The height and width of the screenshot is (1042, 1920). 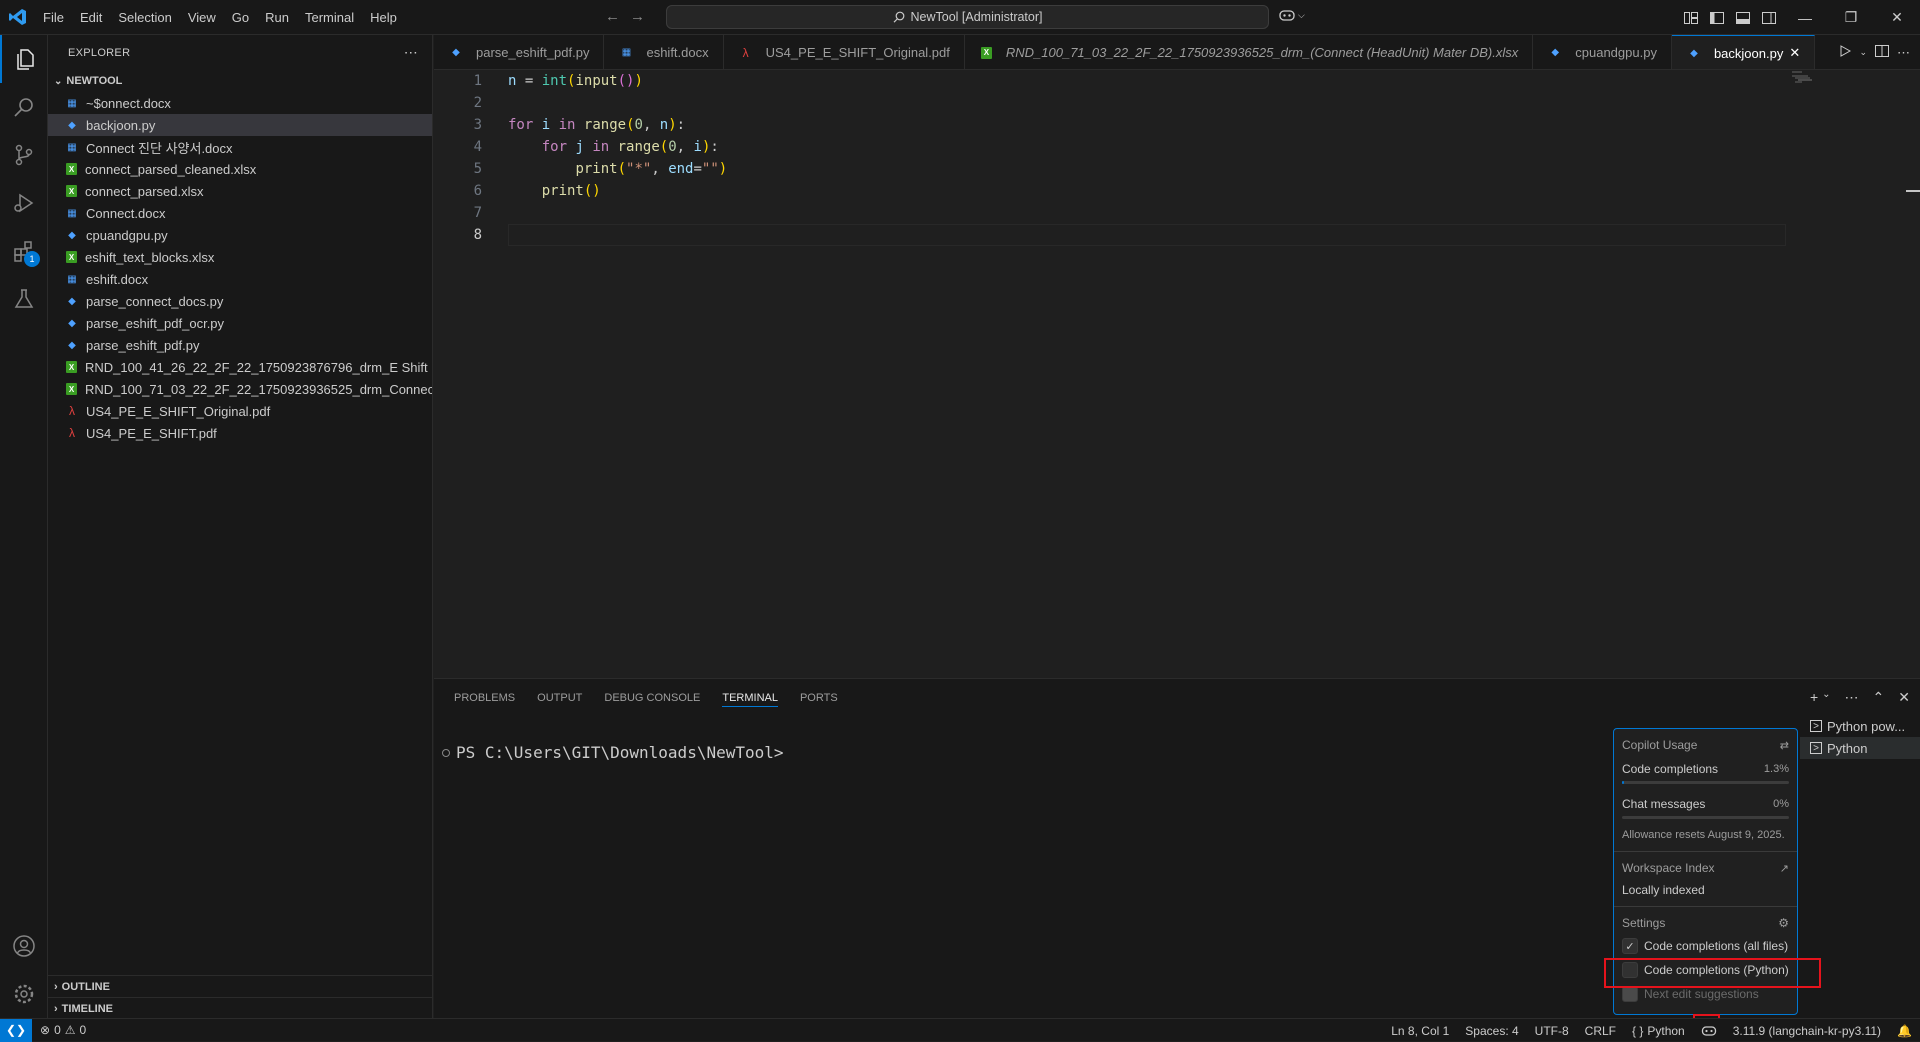 What do you see at coordinates (819, 699) in the screenshot?
I see `tab-ports: PORTS` at bounding box center [819, 699].